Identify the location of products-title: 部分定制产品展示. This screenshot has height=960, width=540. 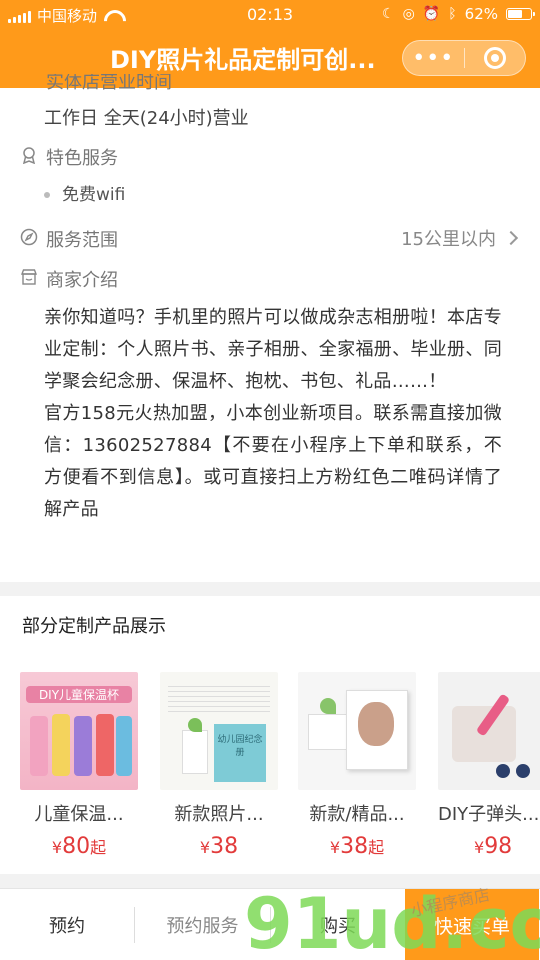
(94, 626).